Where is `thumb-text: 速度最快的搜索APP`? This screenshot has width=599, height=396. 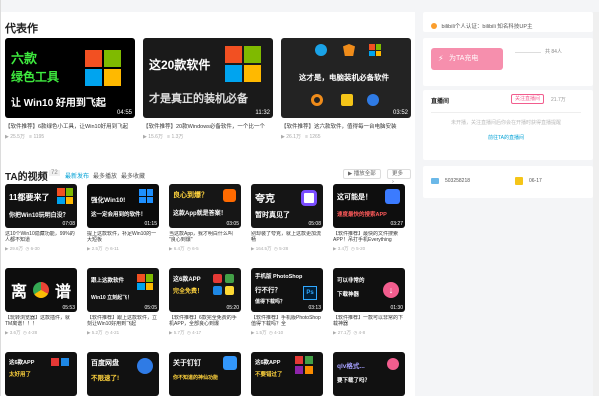 thumb-text: 速度最快的搜索APP is located at coordinates (362, 215).